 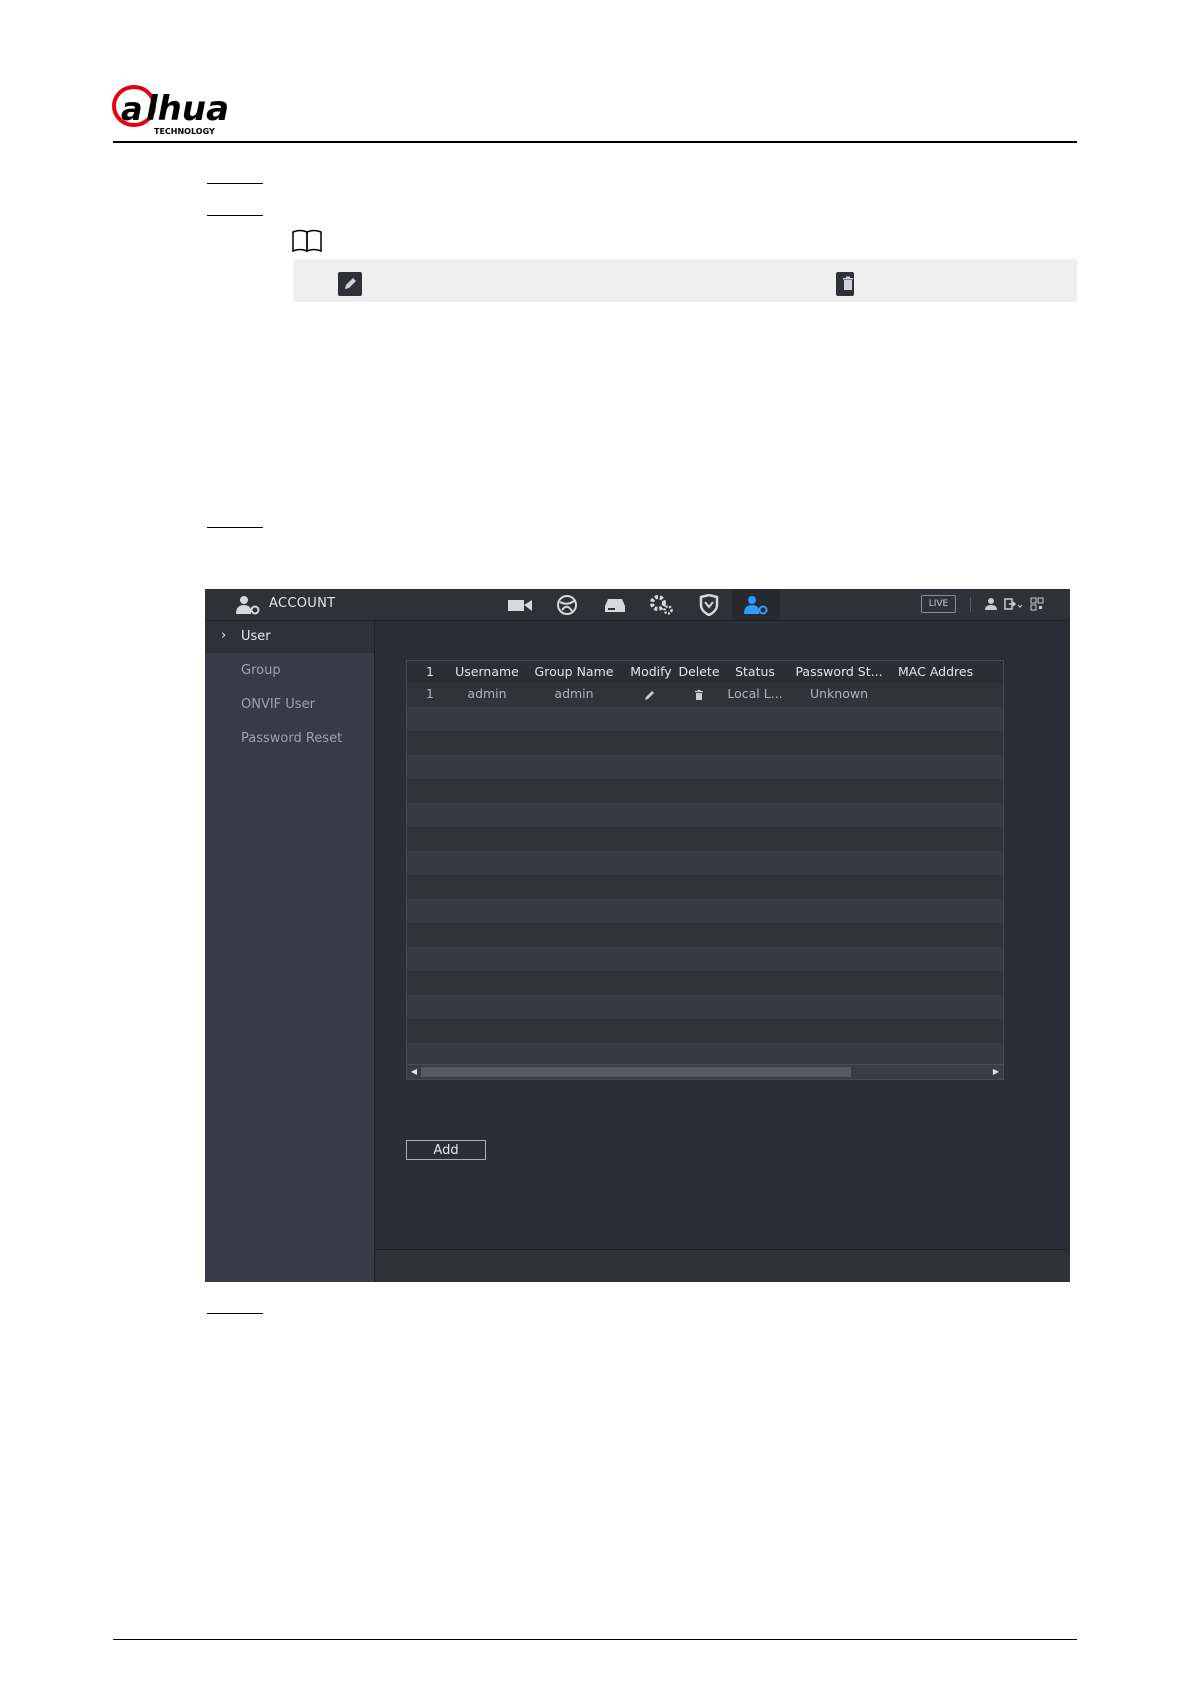 I want to click on column-header-modify: Modify, so click(x=651, y=671).